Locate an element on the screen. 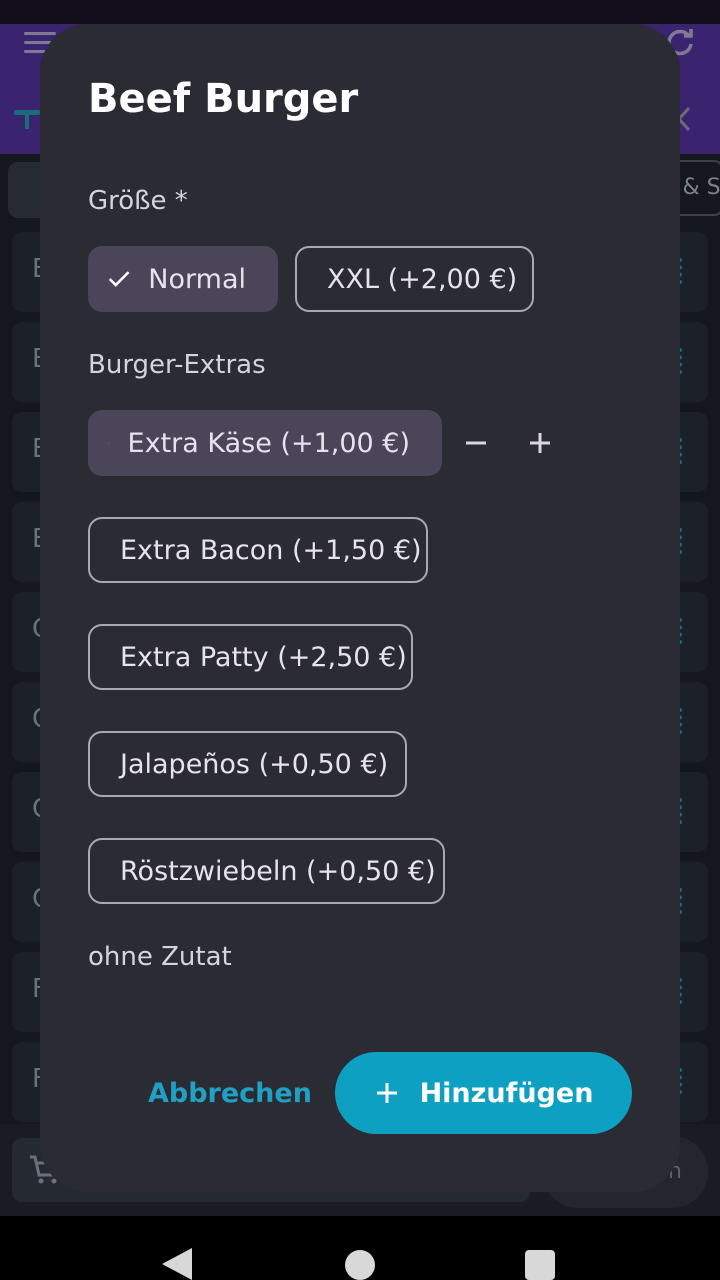 The image size is (720, 1280). size-option-label: XXL (+2,00 €) is located at coordinates (422, 279).